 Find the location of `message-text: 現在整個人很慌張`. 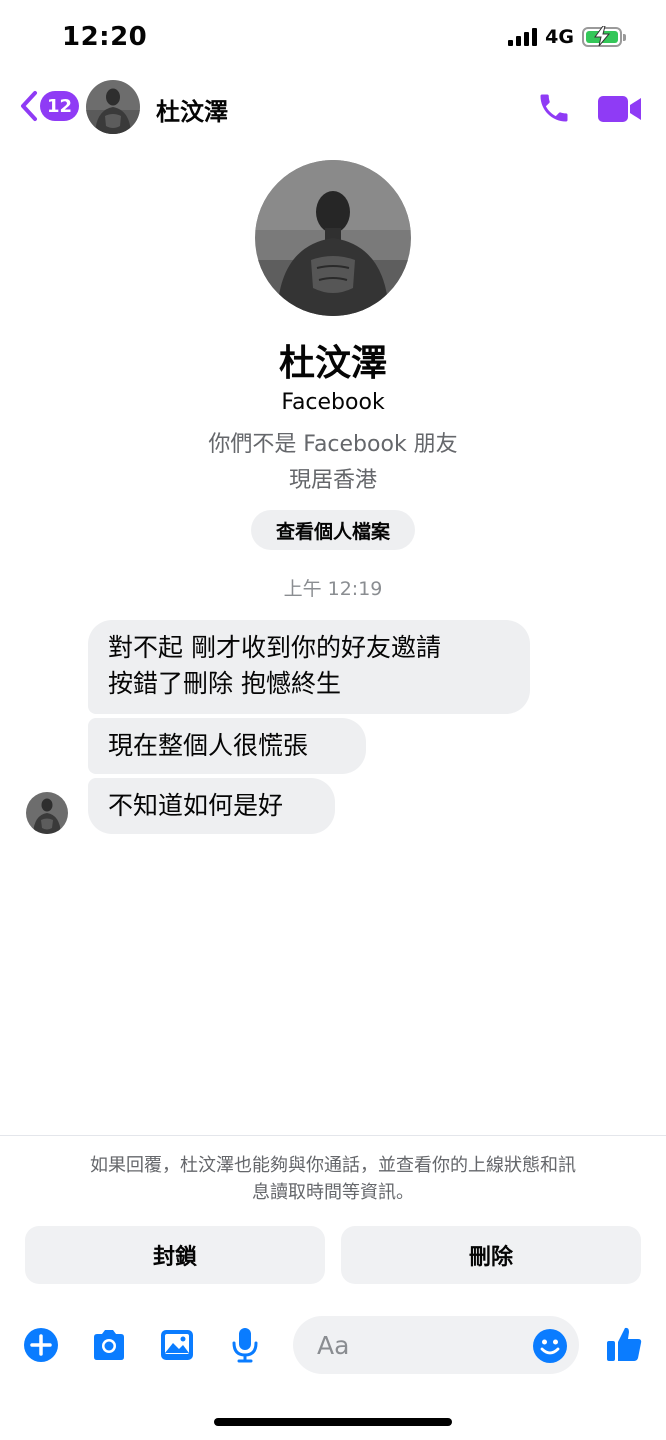

message-text: 現在整個人很慌張 is located at coordinates (208, 745).